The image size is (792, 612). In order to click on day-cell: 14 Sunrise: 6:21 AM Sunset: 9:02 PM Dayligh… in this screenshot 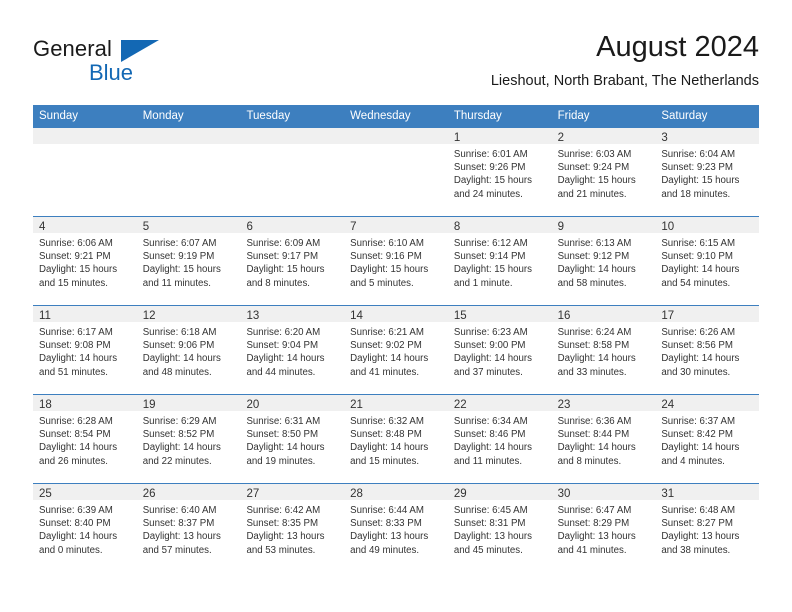, I will do `click(396, 350)`.